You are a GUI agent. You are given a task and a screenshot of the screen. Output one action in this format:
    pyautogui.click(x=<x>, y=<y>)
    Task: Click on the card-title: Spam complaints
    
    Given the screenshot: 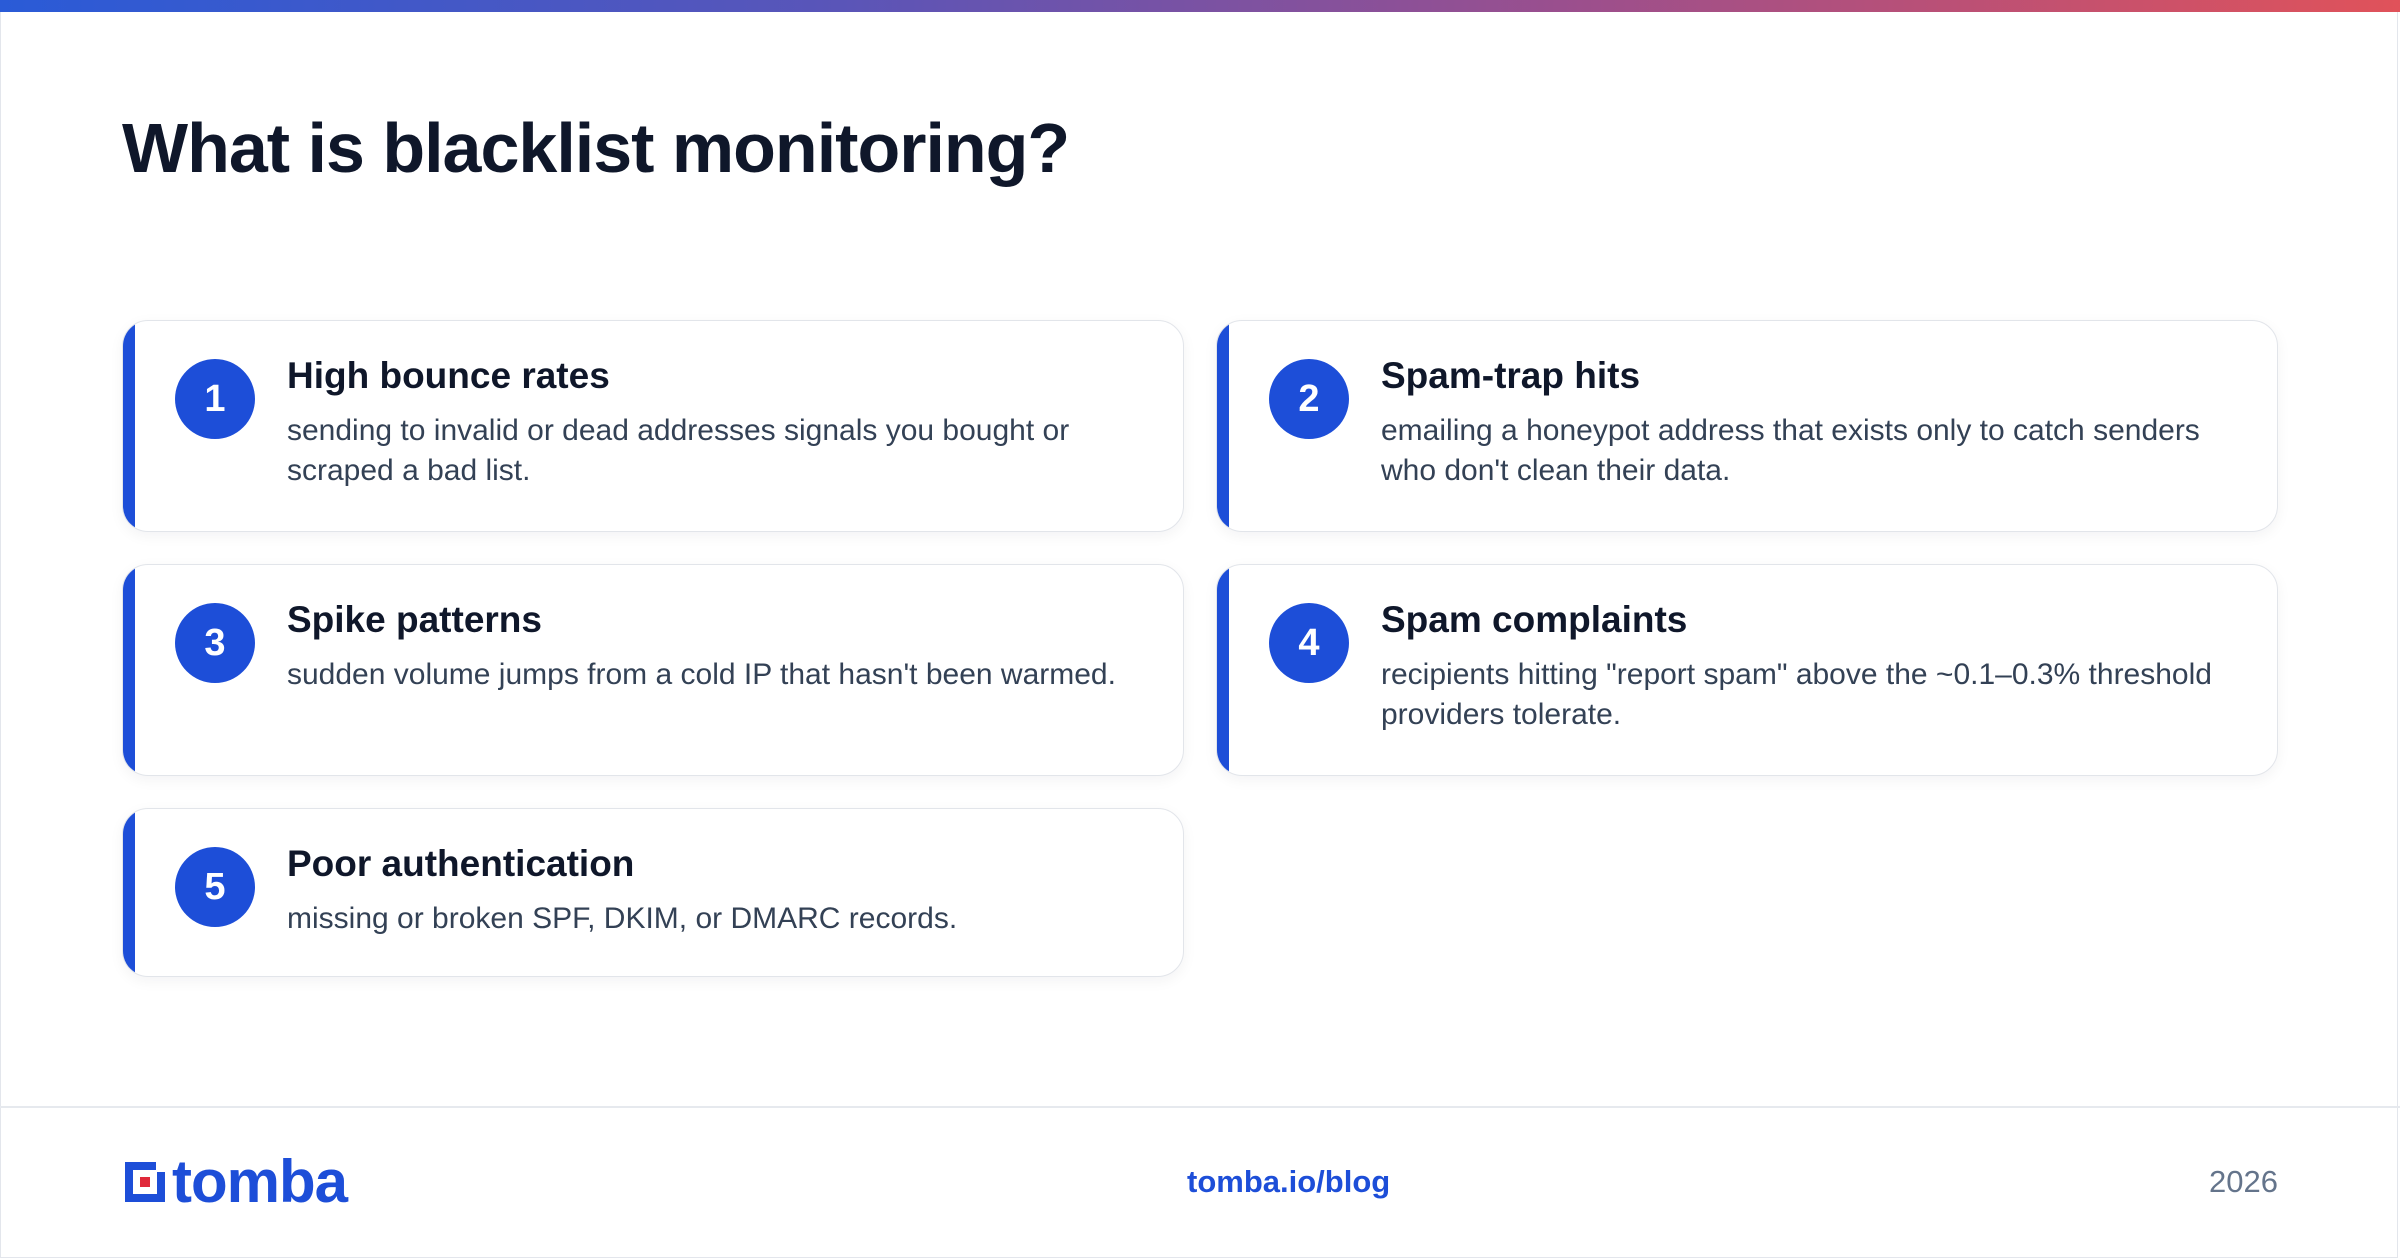 What is the action you would take?
    pyautogui.click(x=1534, y=619)
    